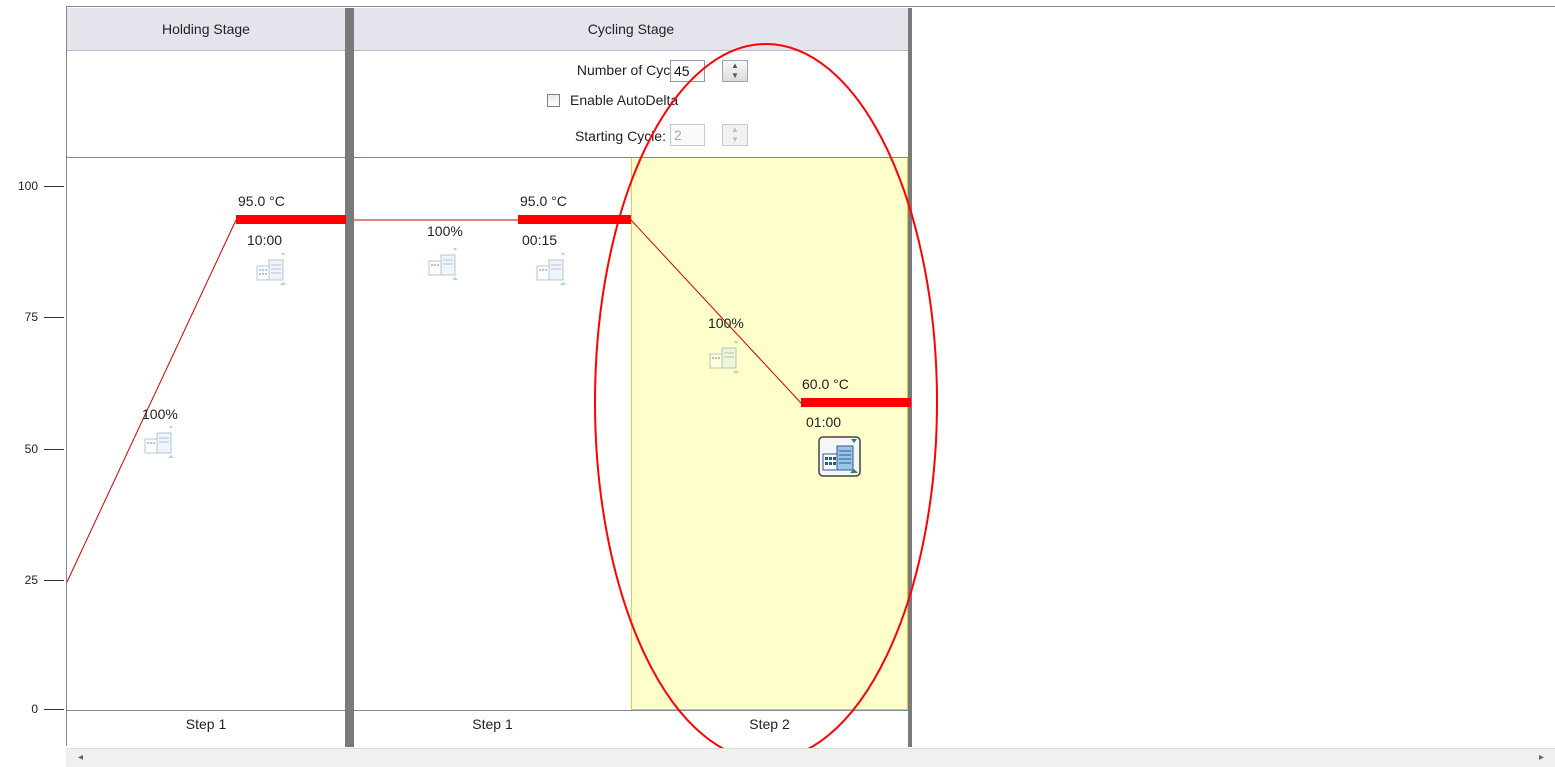 The width and height of the screenshot is (1555, 767). What do you see at coordinates (264, 240) in the screenshot?
I see `step-time: 10:00` at bounding box center [264, 240].